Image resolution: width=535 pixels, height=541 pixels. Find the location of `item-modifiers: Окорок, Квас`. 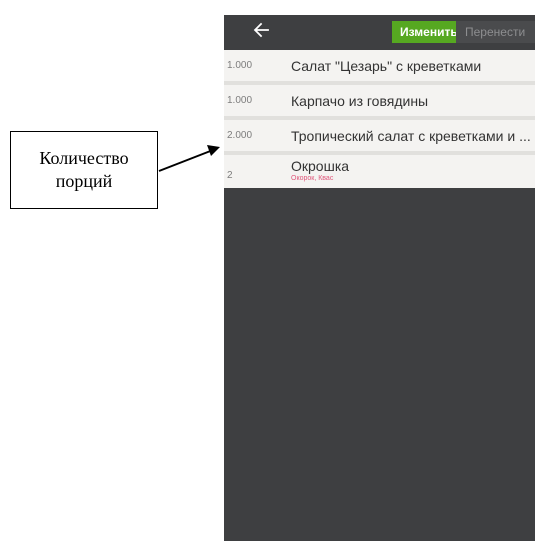

item-modifiers: Окорок, Квас is located at coordinates (312, 178).